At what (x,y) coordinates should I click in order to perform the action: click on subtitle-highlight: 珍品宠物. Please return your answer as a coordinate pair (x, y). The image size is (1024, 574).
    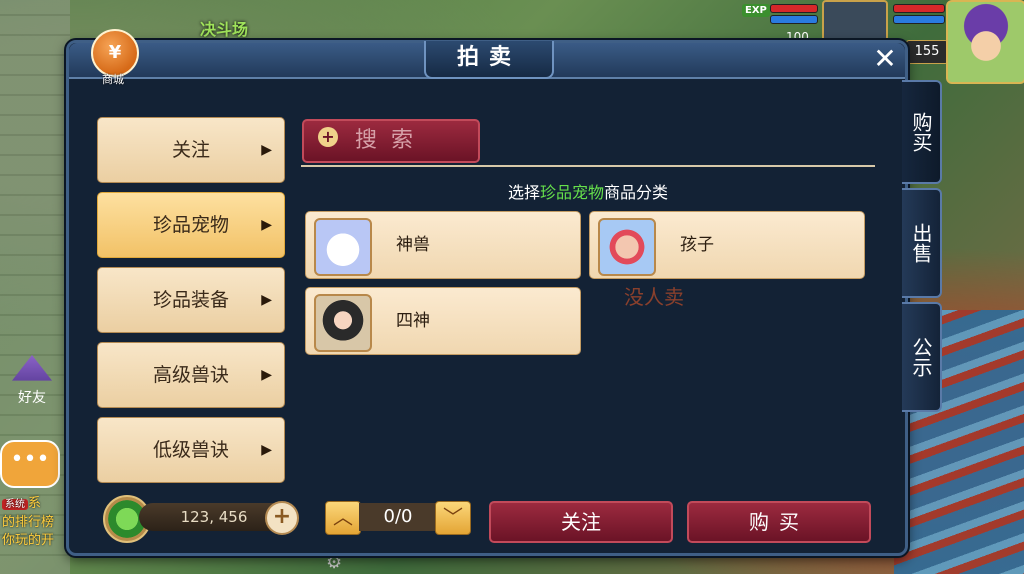
    Looking at the image, I should click on (571, 192).